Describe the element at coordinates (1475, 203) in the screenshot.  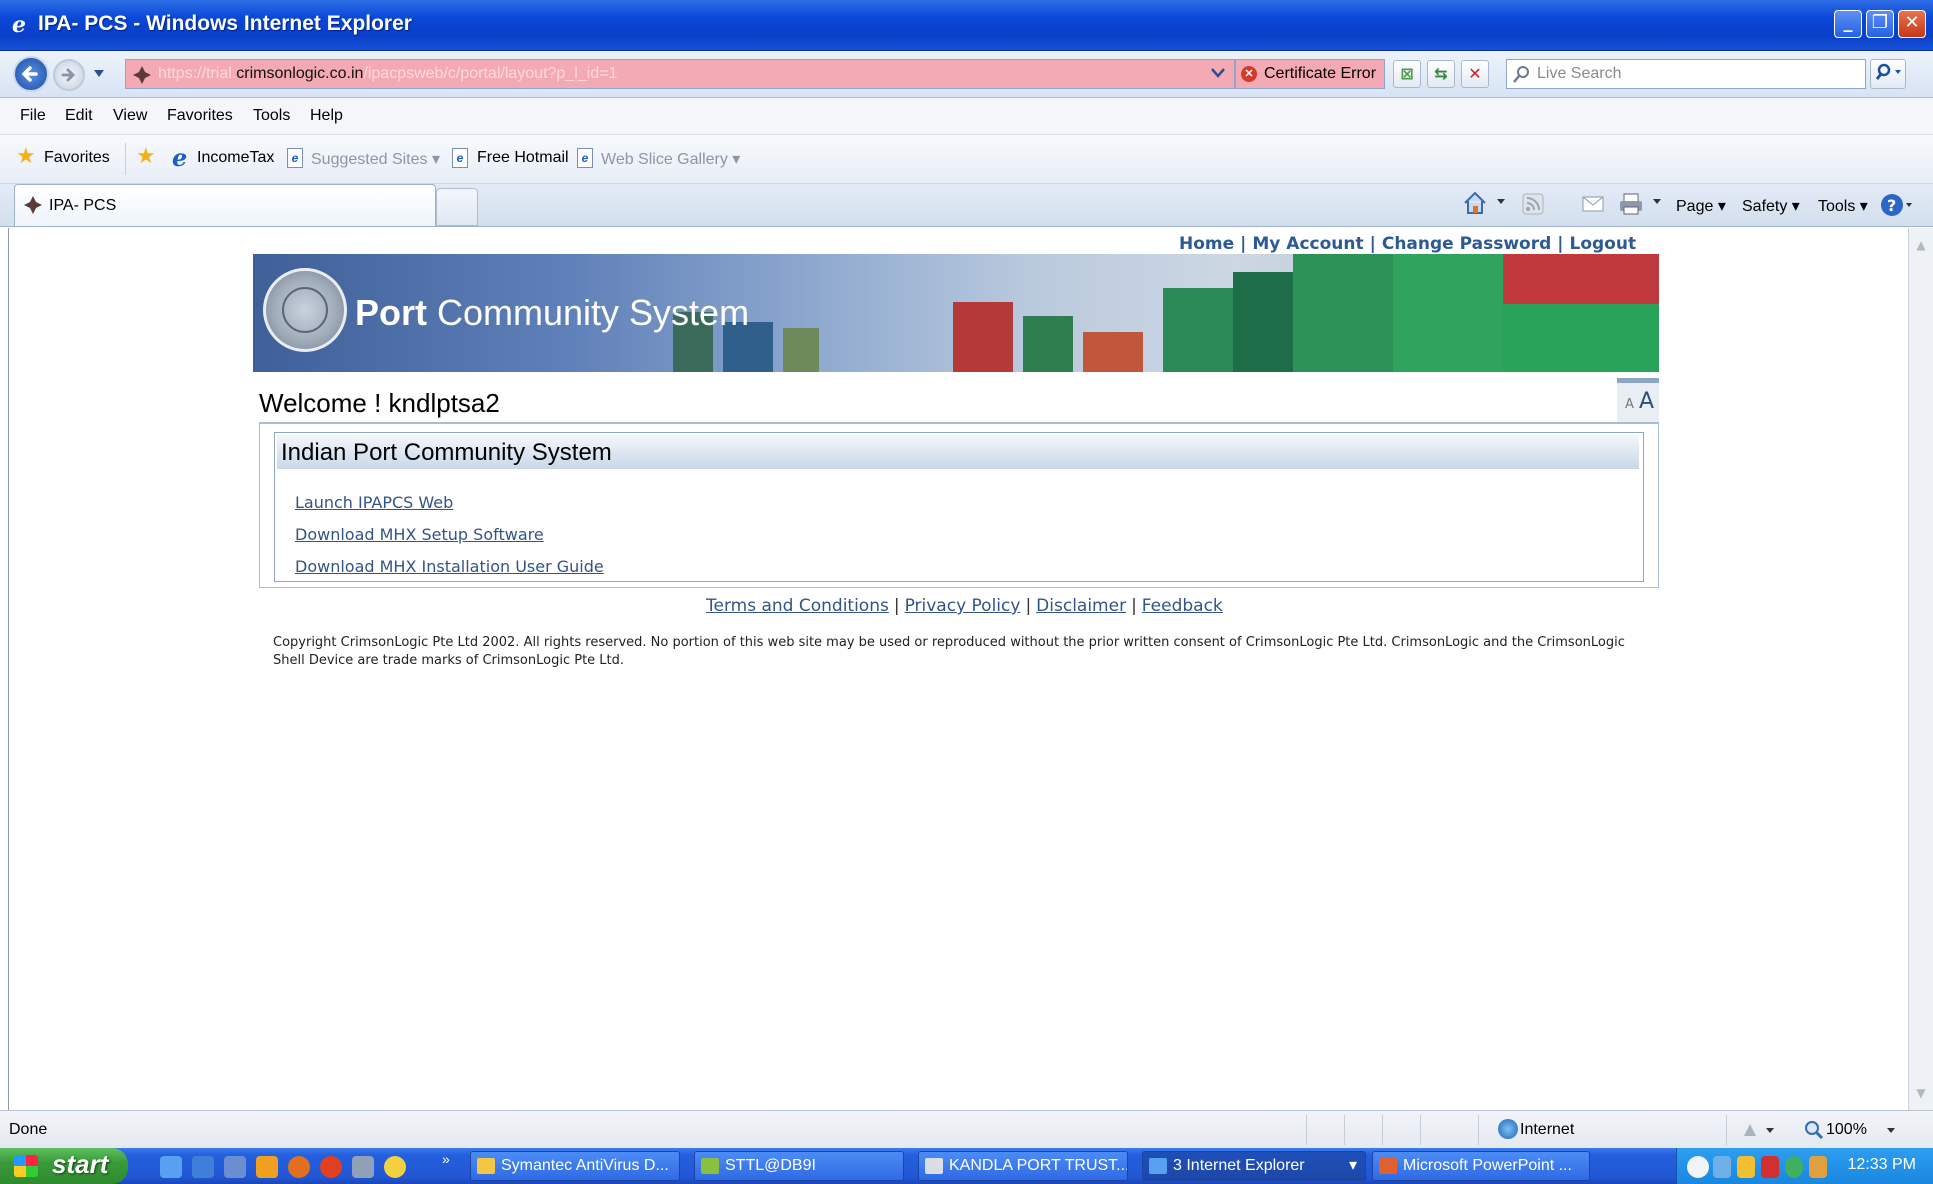
I see `home-icon` at that location.